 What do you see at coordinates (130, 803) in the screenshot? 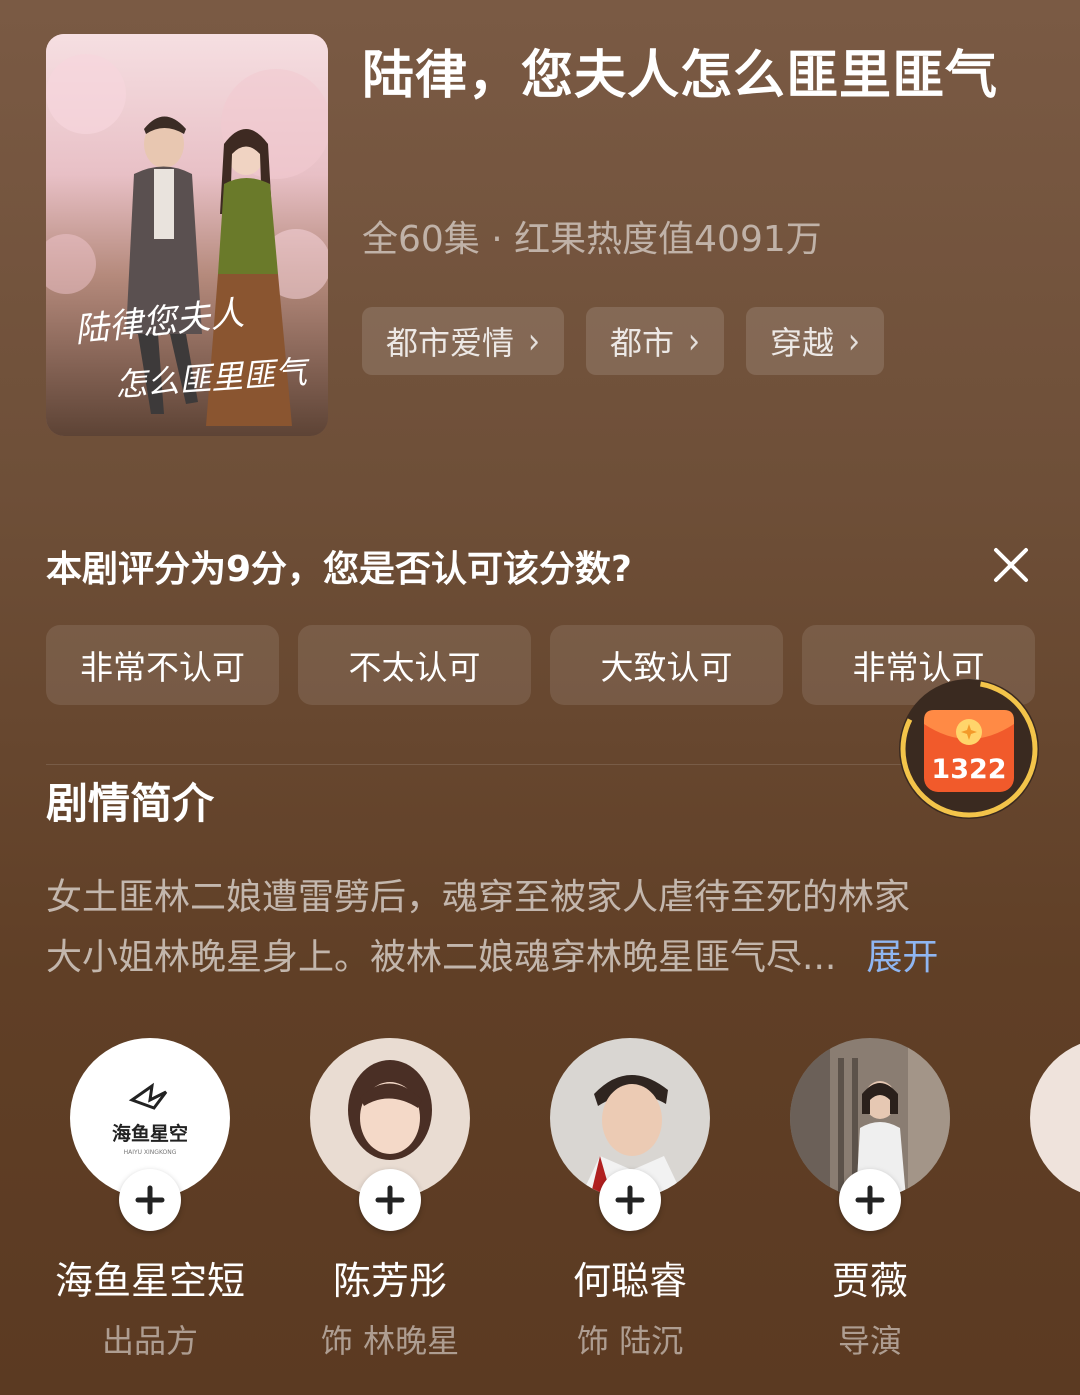
I see `synopsis-heading: 剧情简介` at bounding box center [130, 803].